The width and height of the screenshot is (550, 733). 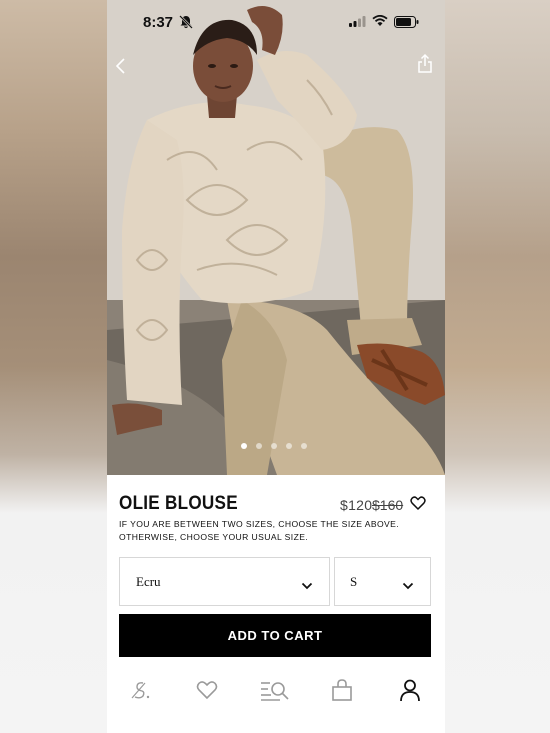 I want to click on color-select: Ecru, so click(x=224, y=581).